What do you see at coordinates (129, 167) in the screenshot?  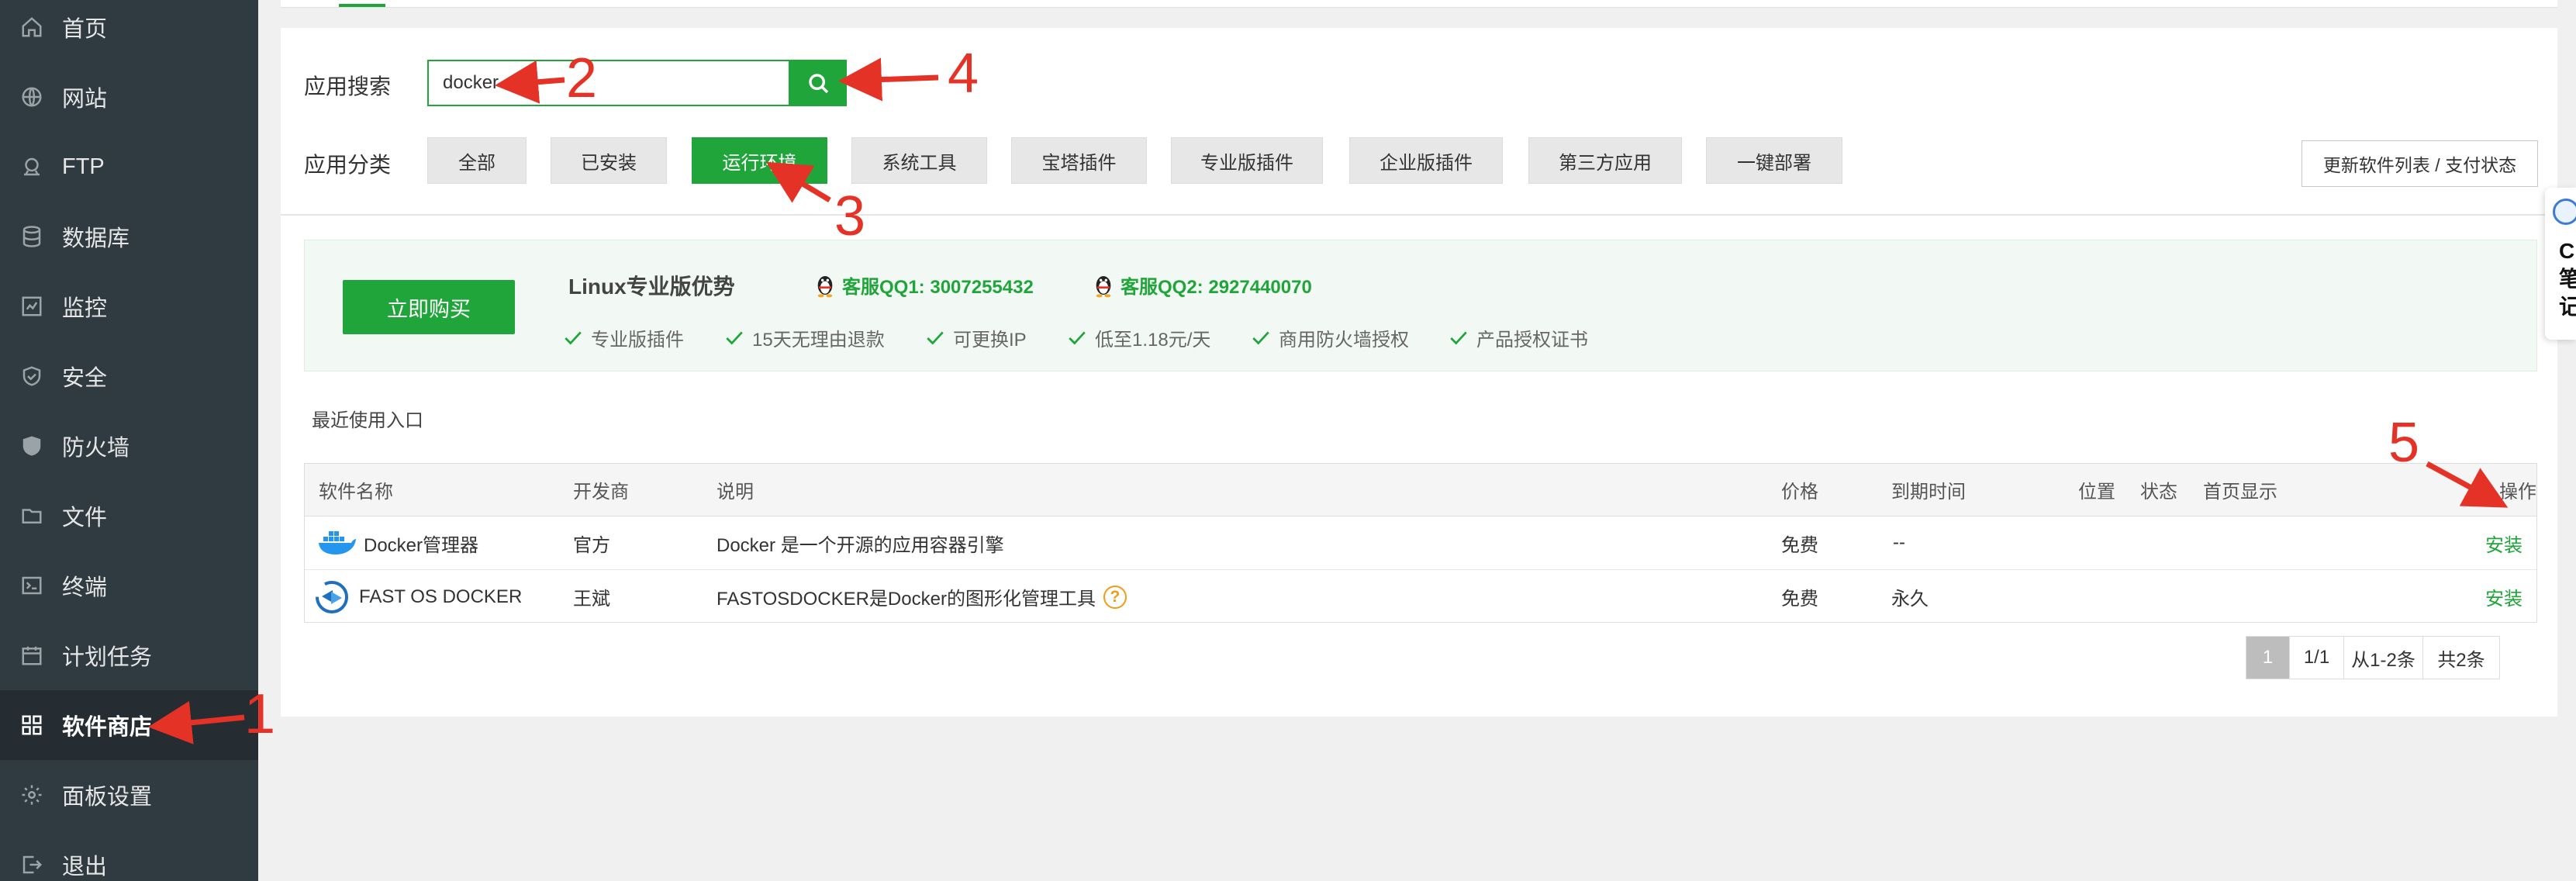 I see `sidebar-item-ftp: FTP` at bounding box center [129, 167].